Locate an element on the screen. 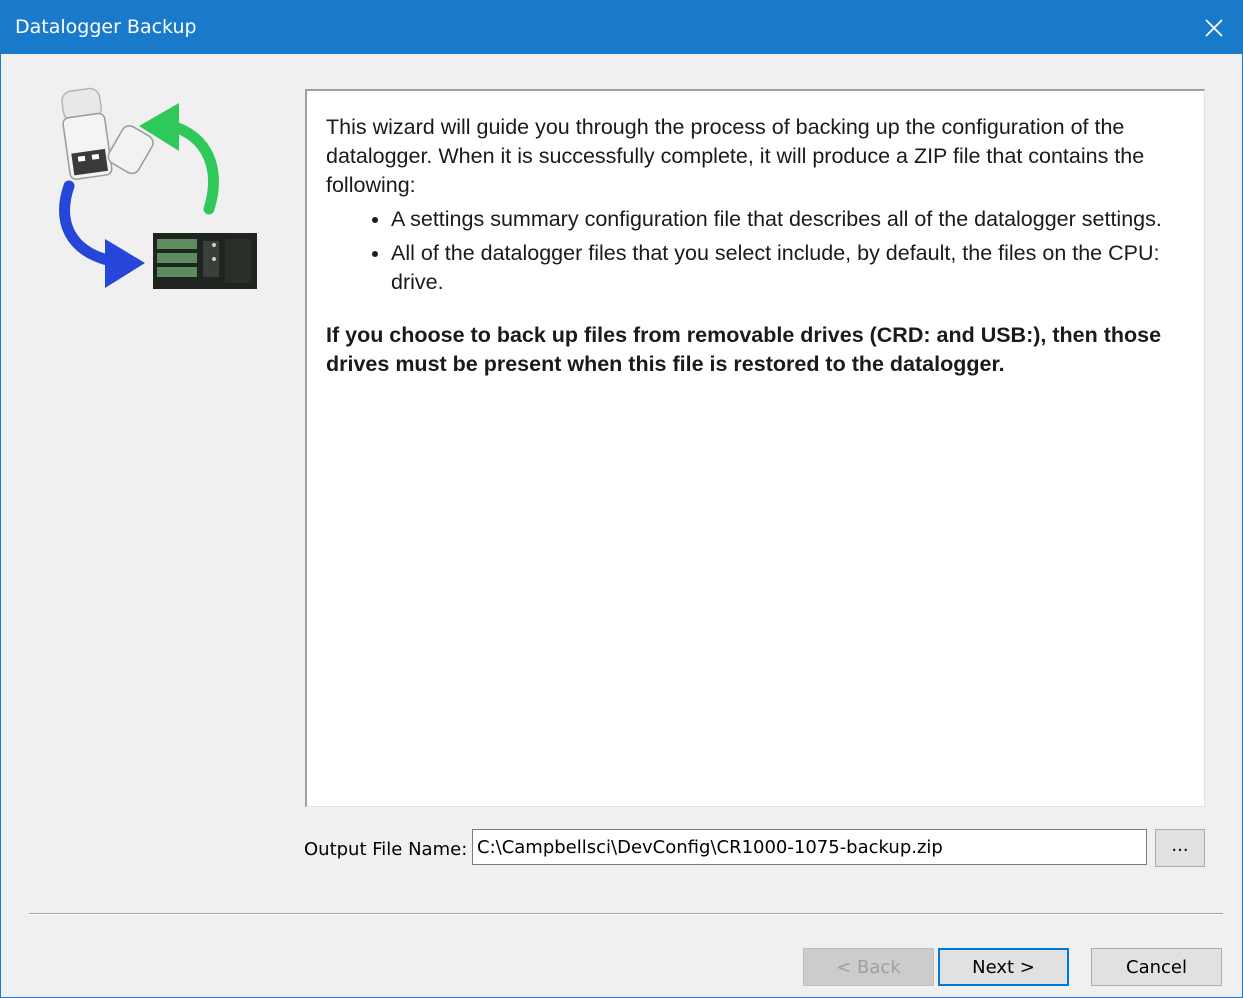 This screenshot has height=998, width=1243. back-button: < Back is located at coordinates (868, 967).